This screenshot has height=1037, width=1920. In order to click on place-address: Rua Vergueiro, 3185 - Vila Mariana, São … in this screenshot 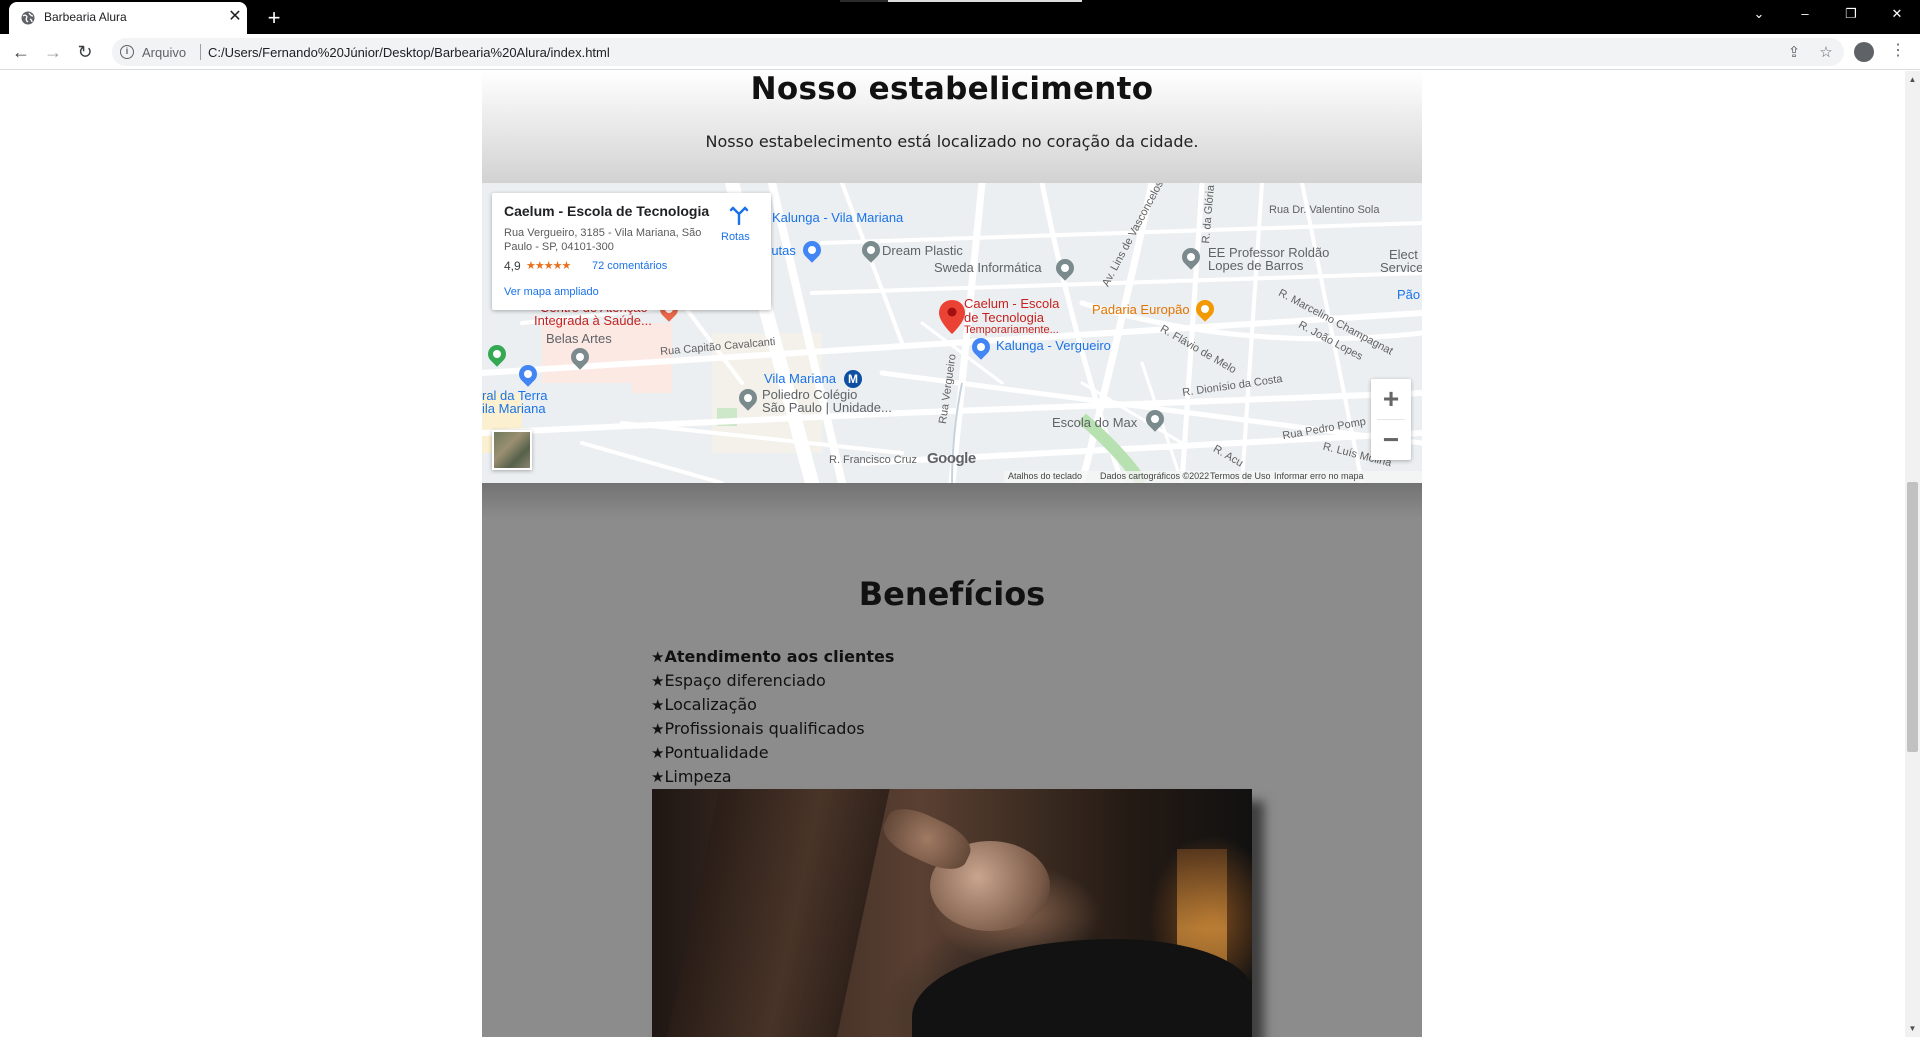, I will do `click(603, 240)`.